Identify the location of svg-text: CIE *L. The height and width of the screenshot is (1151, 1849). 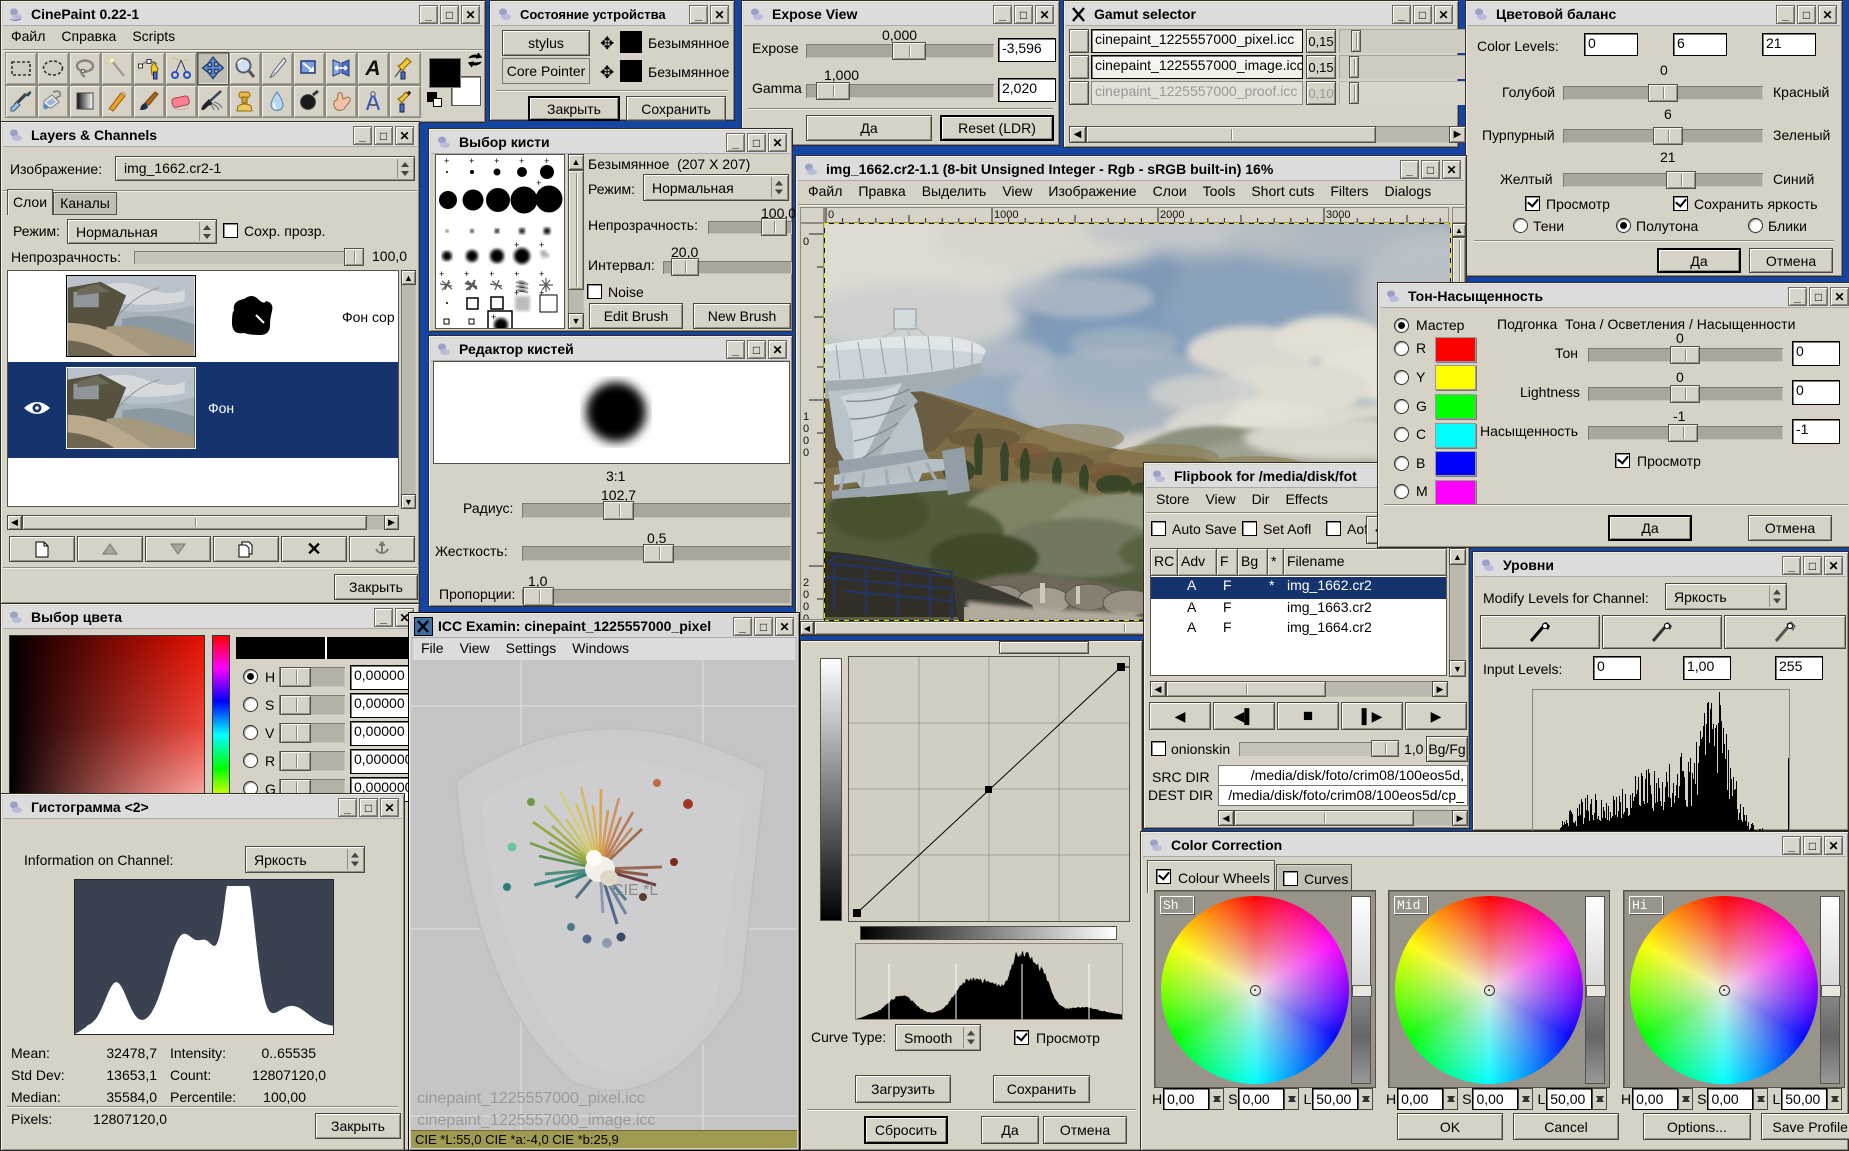
(635, 890).